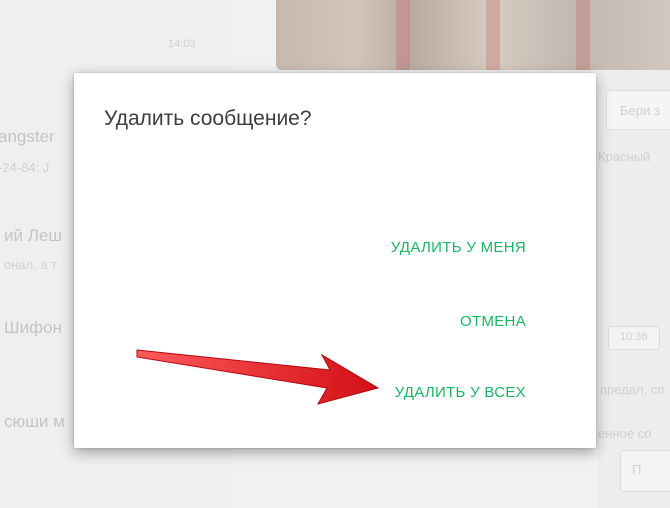  What do you see at coordinates (460, 392) in the screenshot?
I see `delete-for-all-button: УДАЛИТЬ У ВСЕХ` at bounding box center [460, 392].